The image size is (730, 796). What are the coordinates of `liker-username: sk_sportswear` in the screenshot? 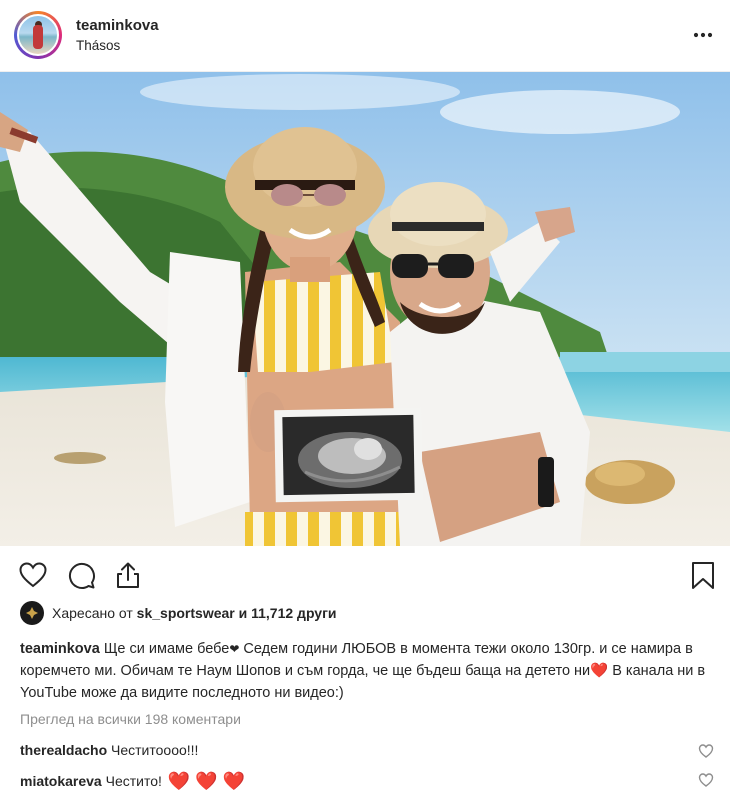 It's located at (186, 613).